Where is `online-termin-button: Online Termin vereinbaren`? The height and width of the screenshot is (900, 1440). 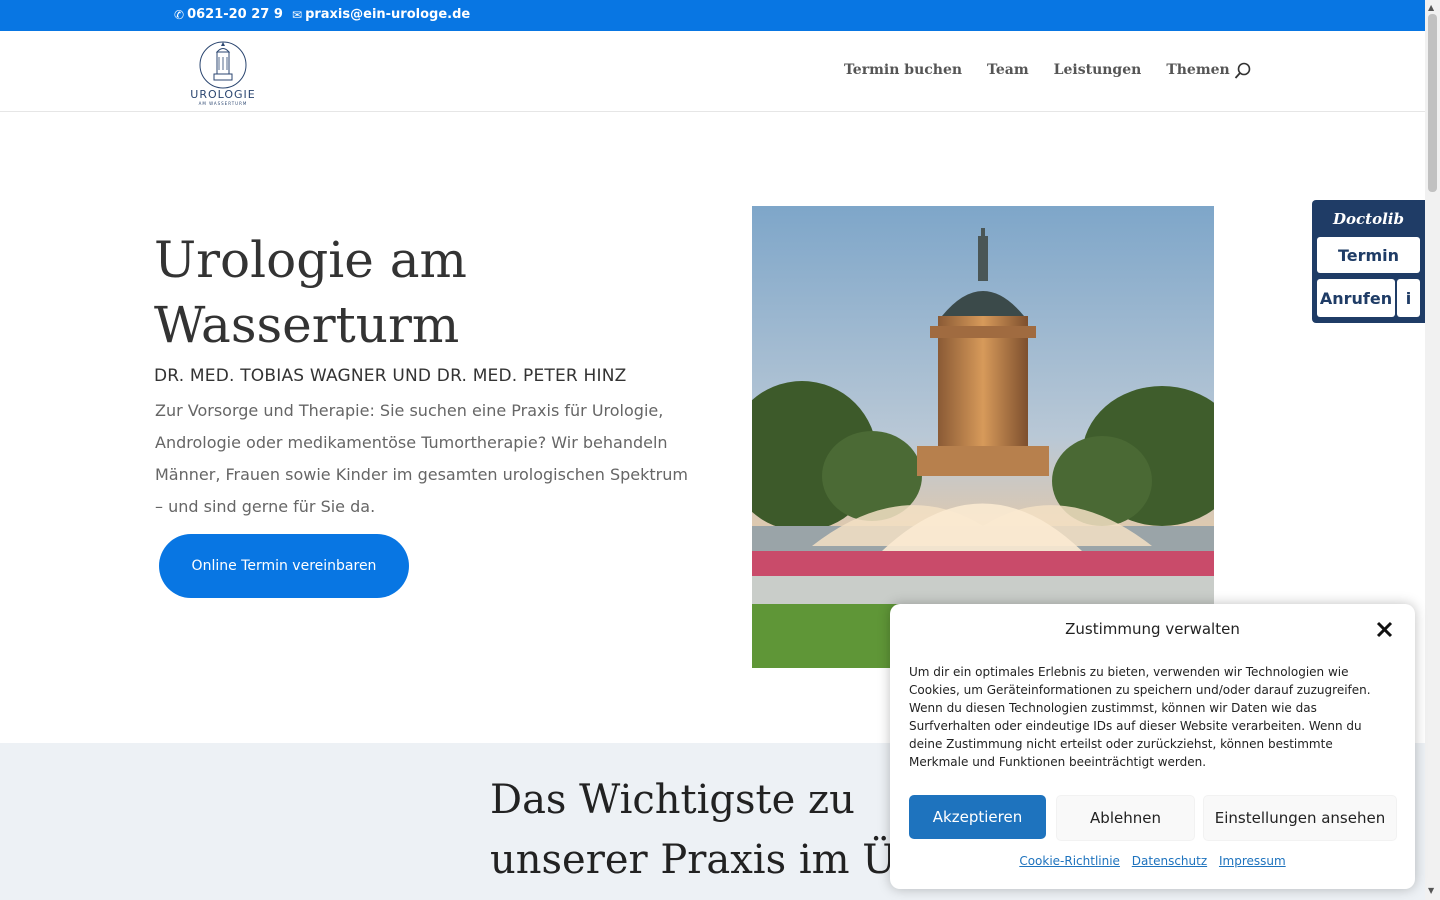 online-termin-button: Online Termin vereinbaren is located at coordinates (284, 566).